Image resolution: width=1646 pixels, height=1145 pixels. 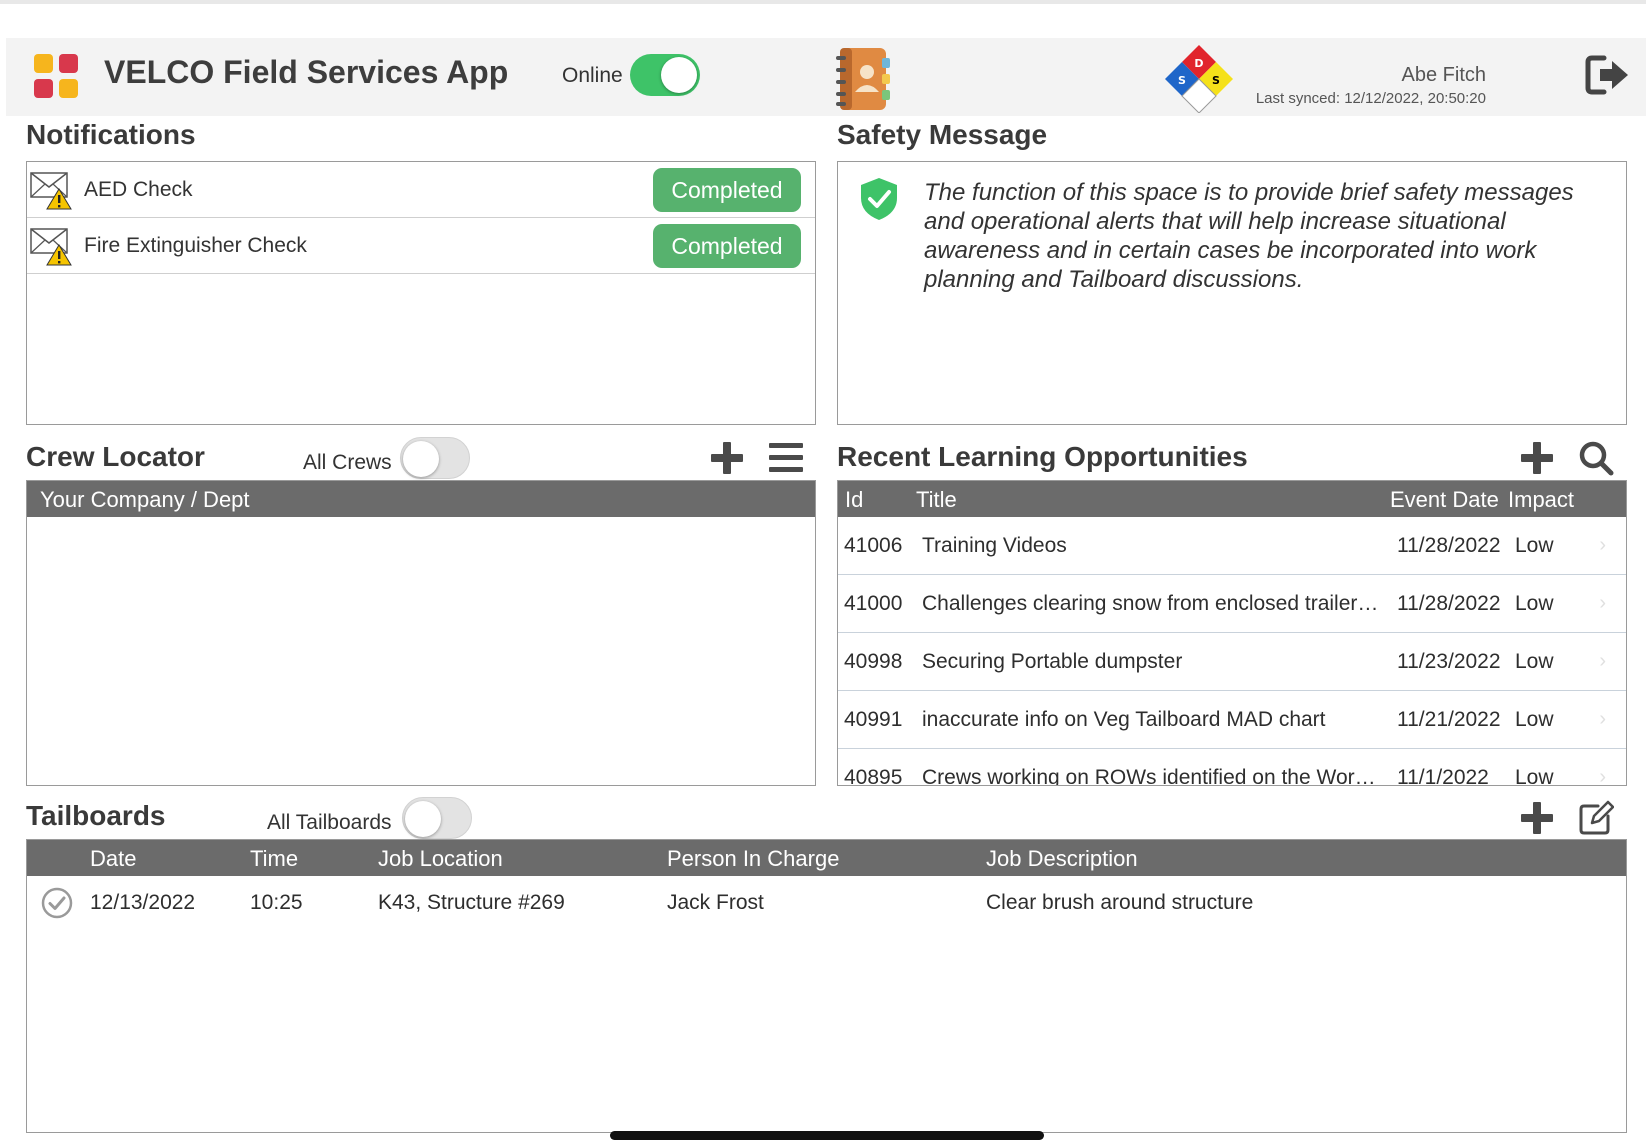 I want to click on column-person-in-charge: Person In Charge, so click(x=753, y=858).